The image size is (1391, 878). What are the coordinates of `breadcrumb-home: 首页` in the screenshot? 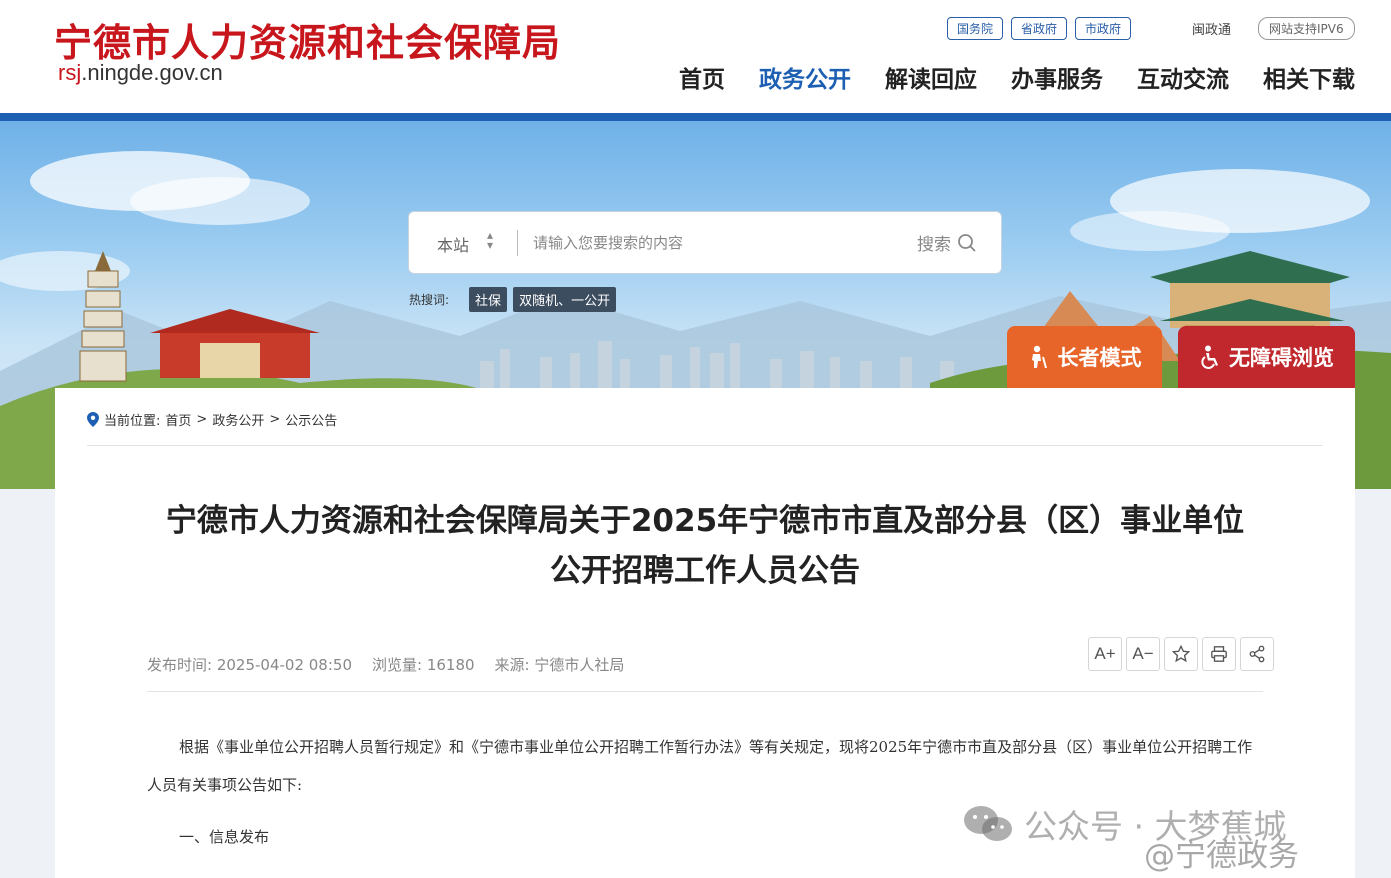 It's located at (178, 419).